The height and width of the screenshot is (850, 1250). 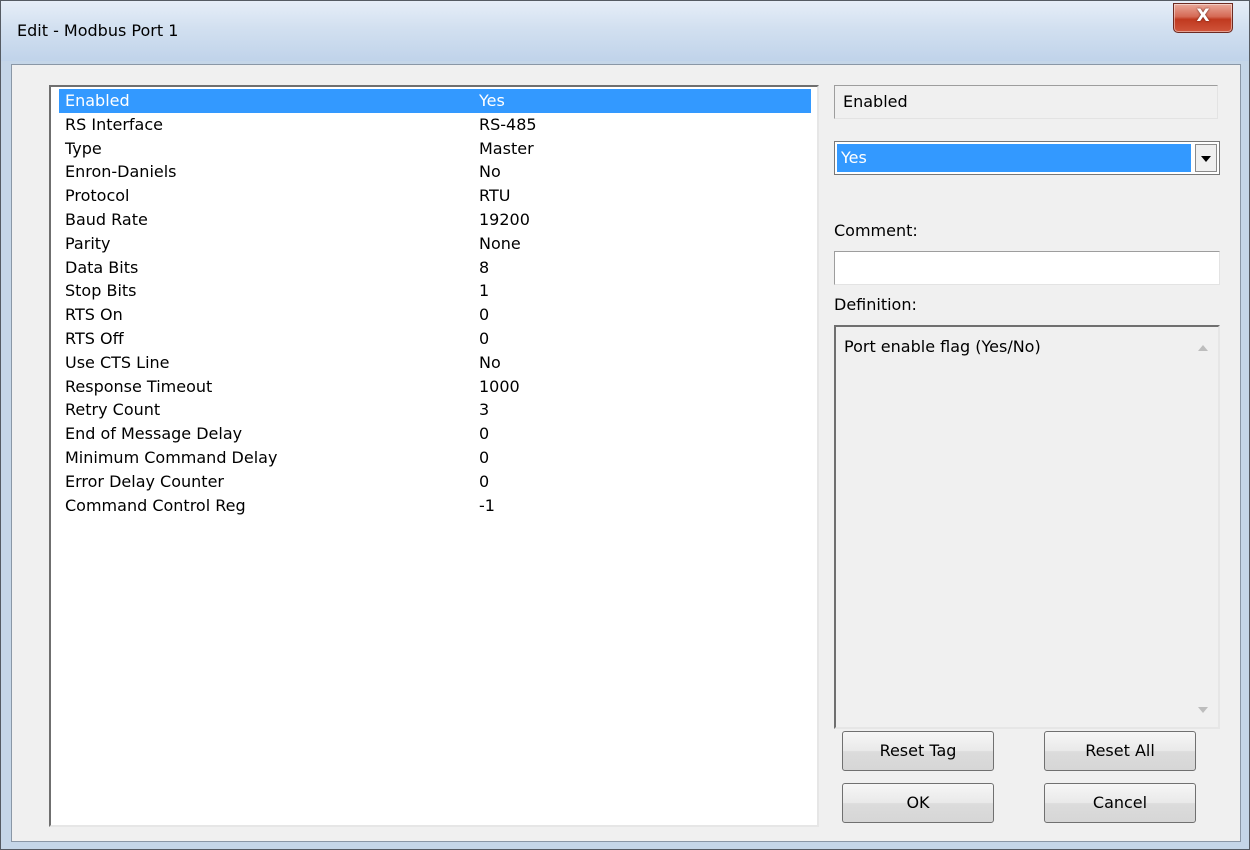 I want to click on close-button: X, so click(x=1203, y=18).